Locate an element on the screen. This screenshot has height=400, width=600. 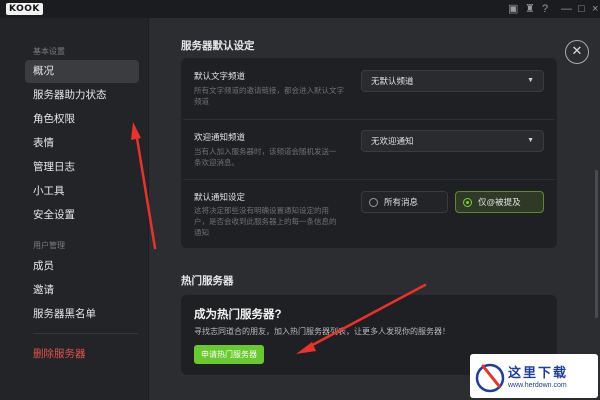
radio-mentions-only-label: 仅@被提及 is located at coordinates (499, 202).